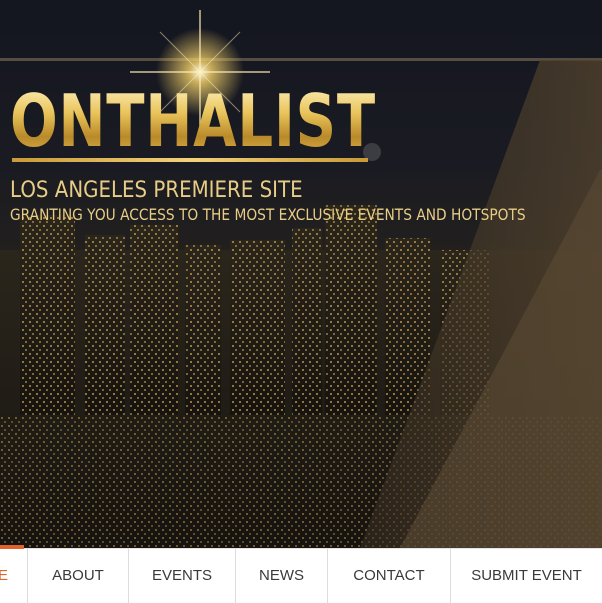  I want to click on main-navigation: E ABOUT EVENTS NEWS CONTACT SUBMIT EVENT, so click(301, 574).